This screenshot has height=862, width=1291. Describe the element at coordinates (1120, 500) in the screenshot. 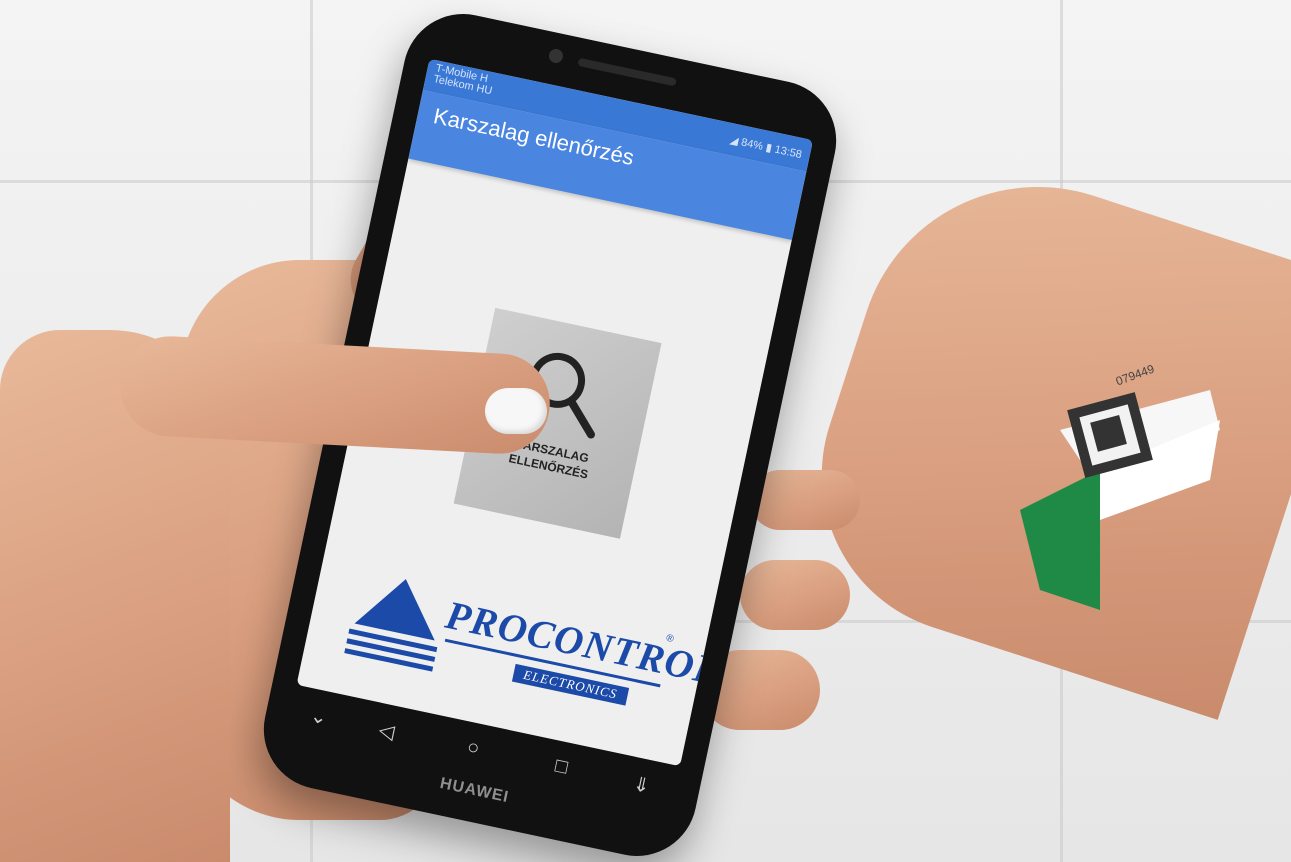

I see `wristband` at that location.